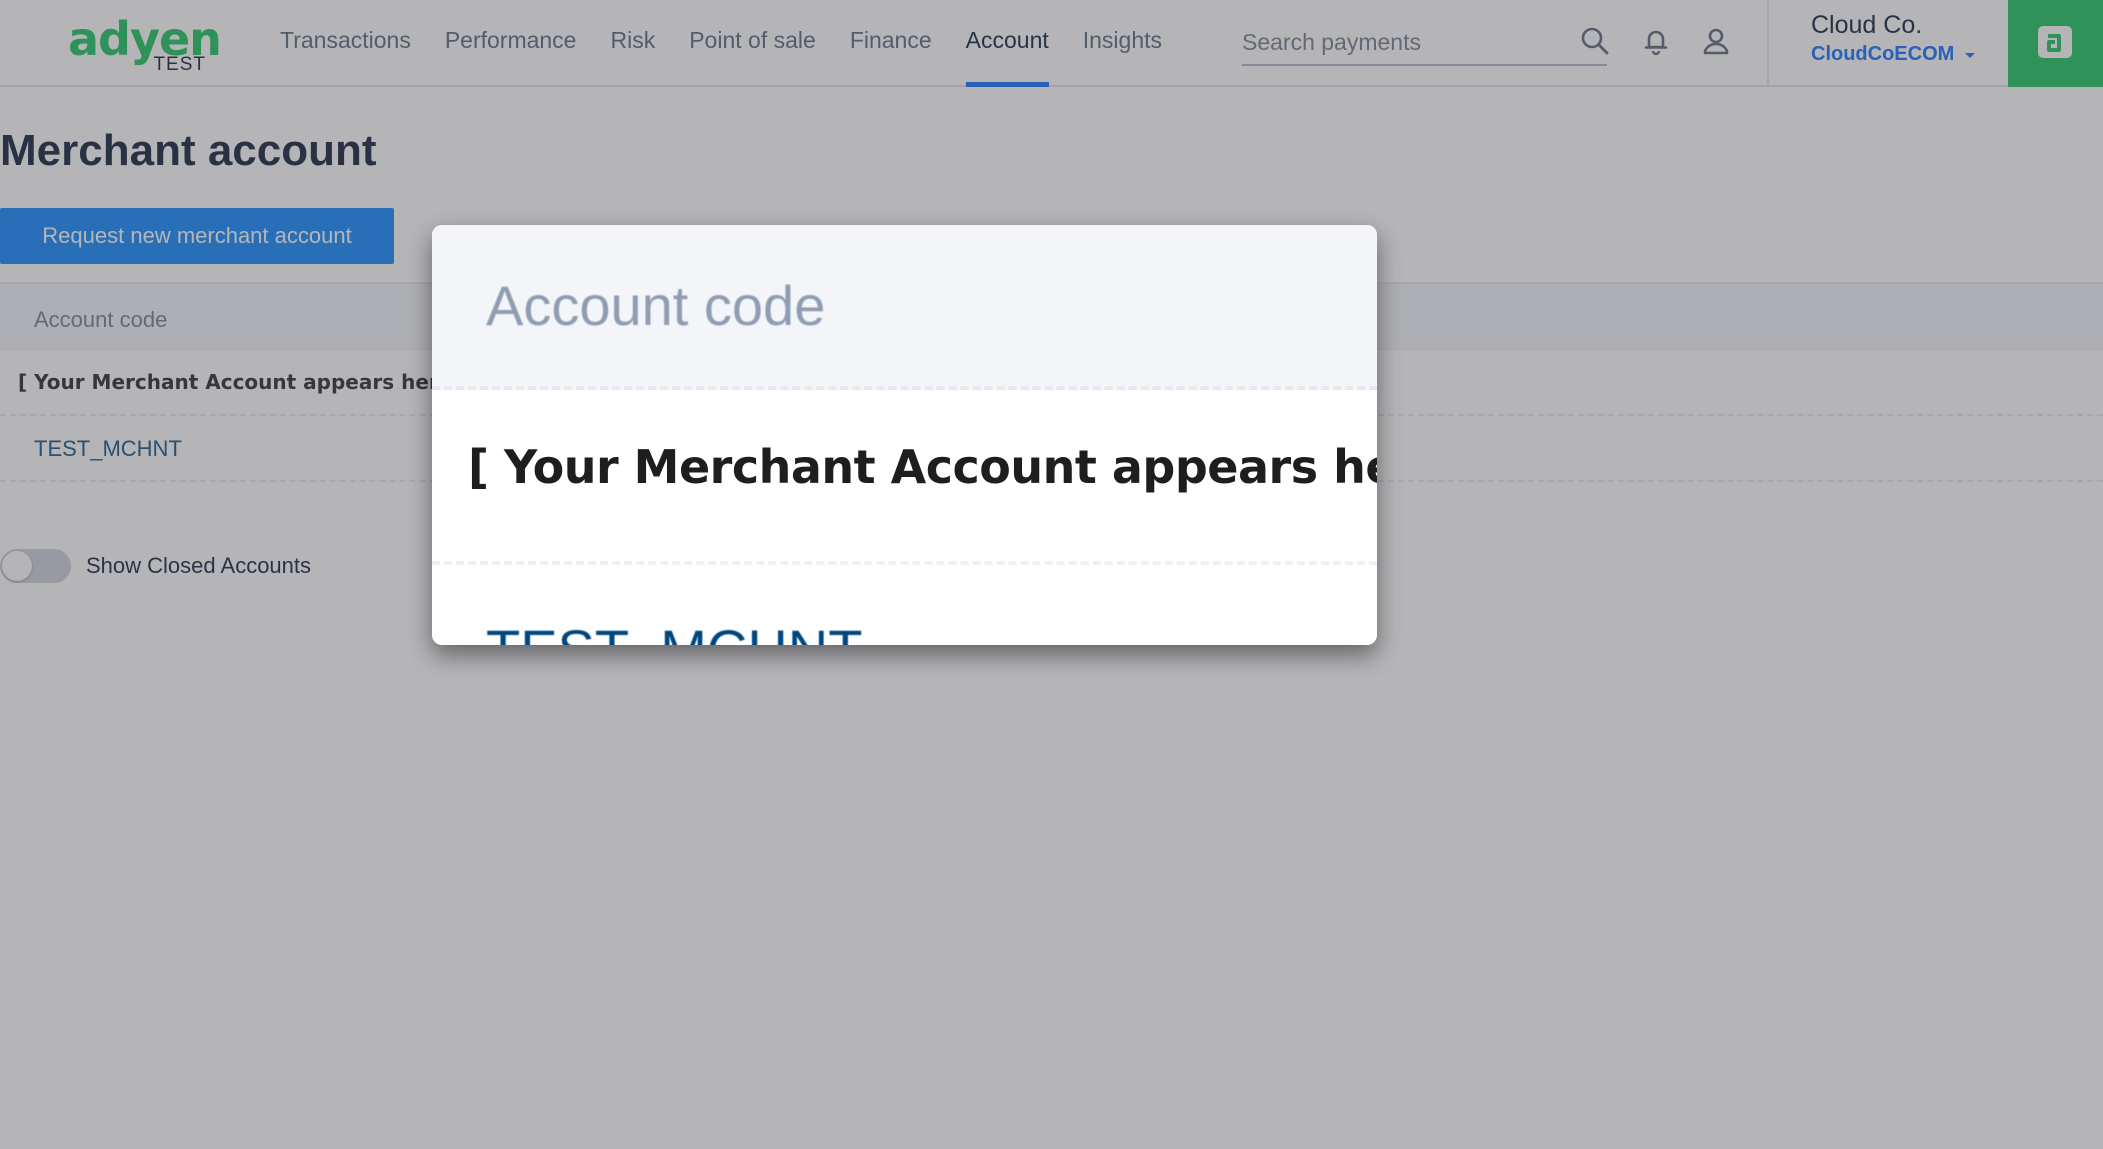 The height and width of the screenshot is (1149, 2103). I want to click on magnifier-header-label: Account code, so click(656, 305).